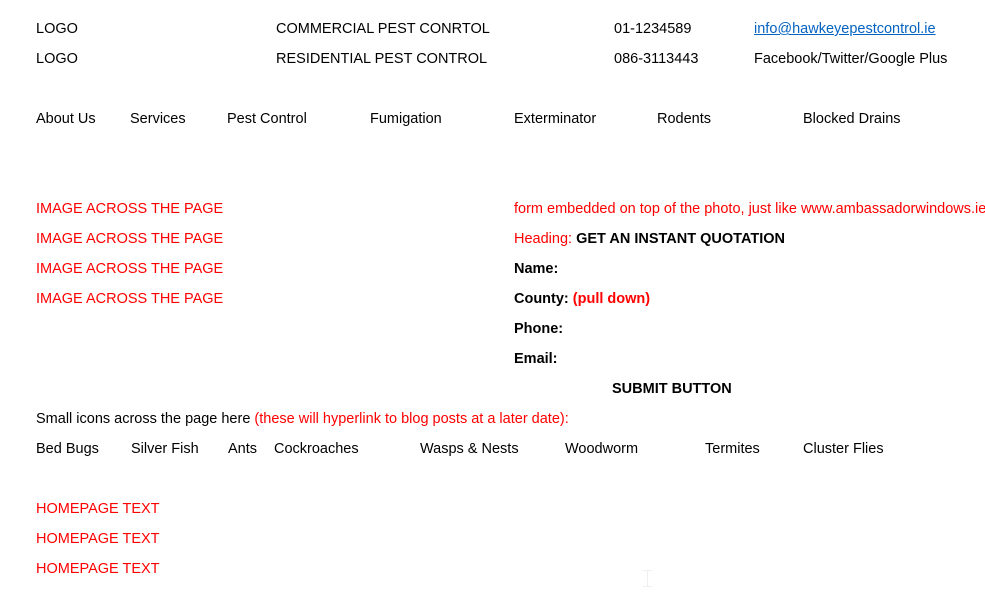  What do you see at coordinates (672, 389) in the screenshot?
I see `submit-button-placeholder: SUBMIT BUTTON` at bounding box center [672, 389].